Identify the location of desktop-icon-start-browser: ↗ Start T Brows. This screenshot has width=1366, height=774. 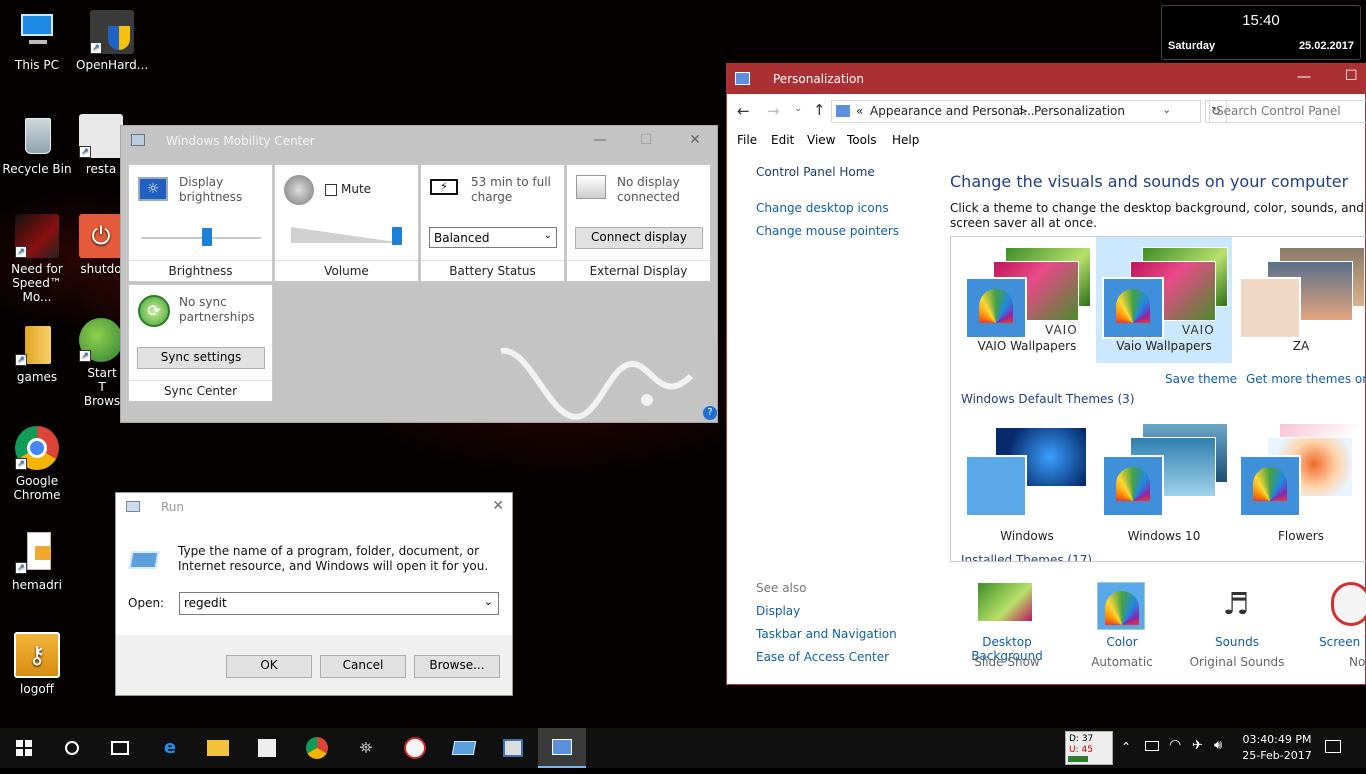
(101, 363).